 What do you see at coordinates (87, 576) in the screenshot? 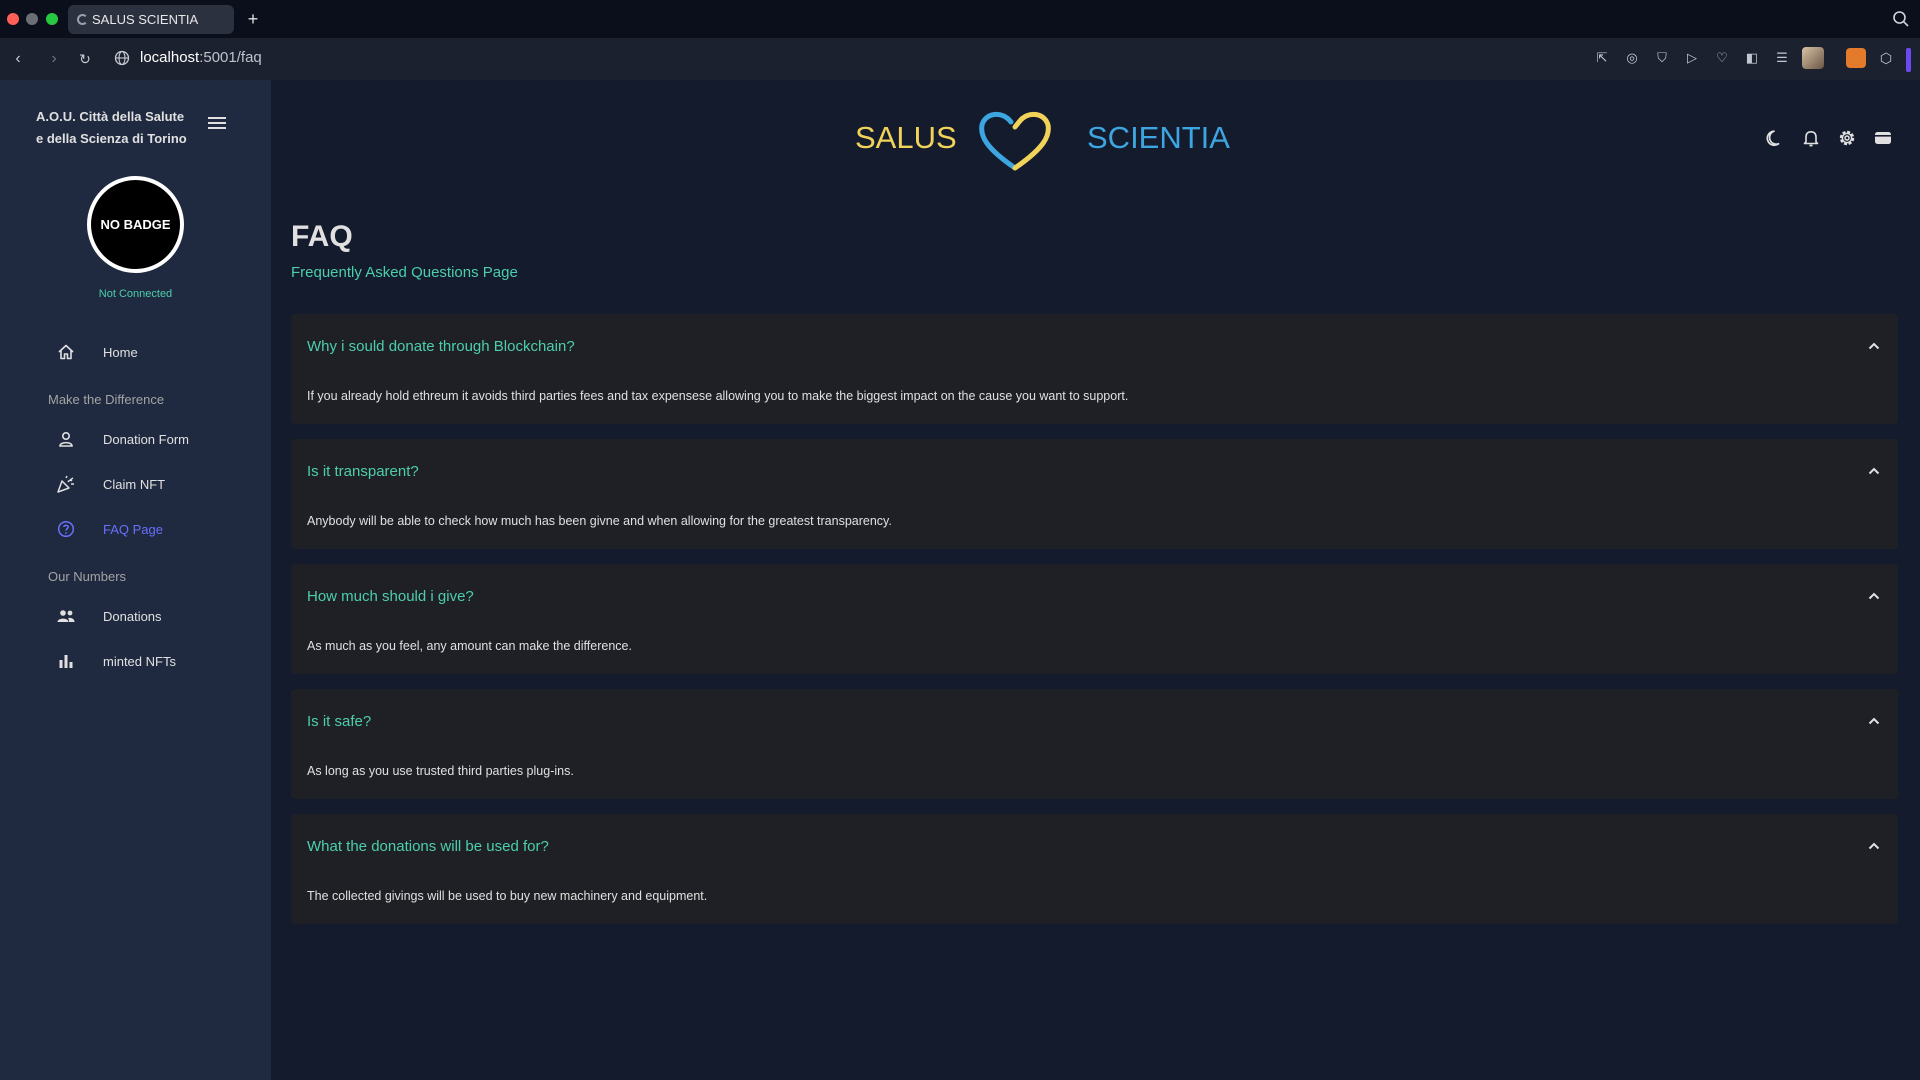
I see `section-title-our-numbers: Our Numbers` at bounding box center [87, 576].